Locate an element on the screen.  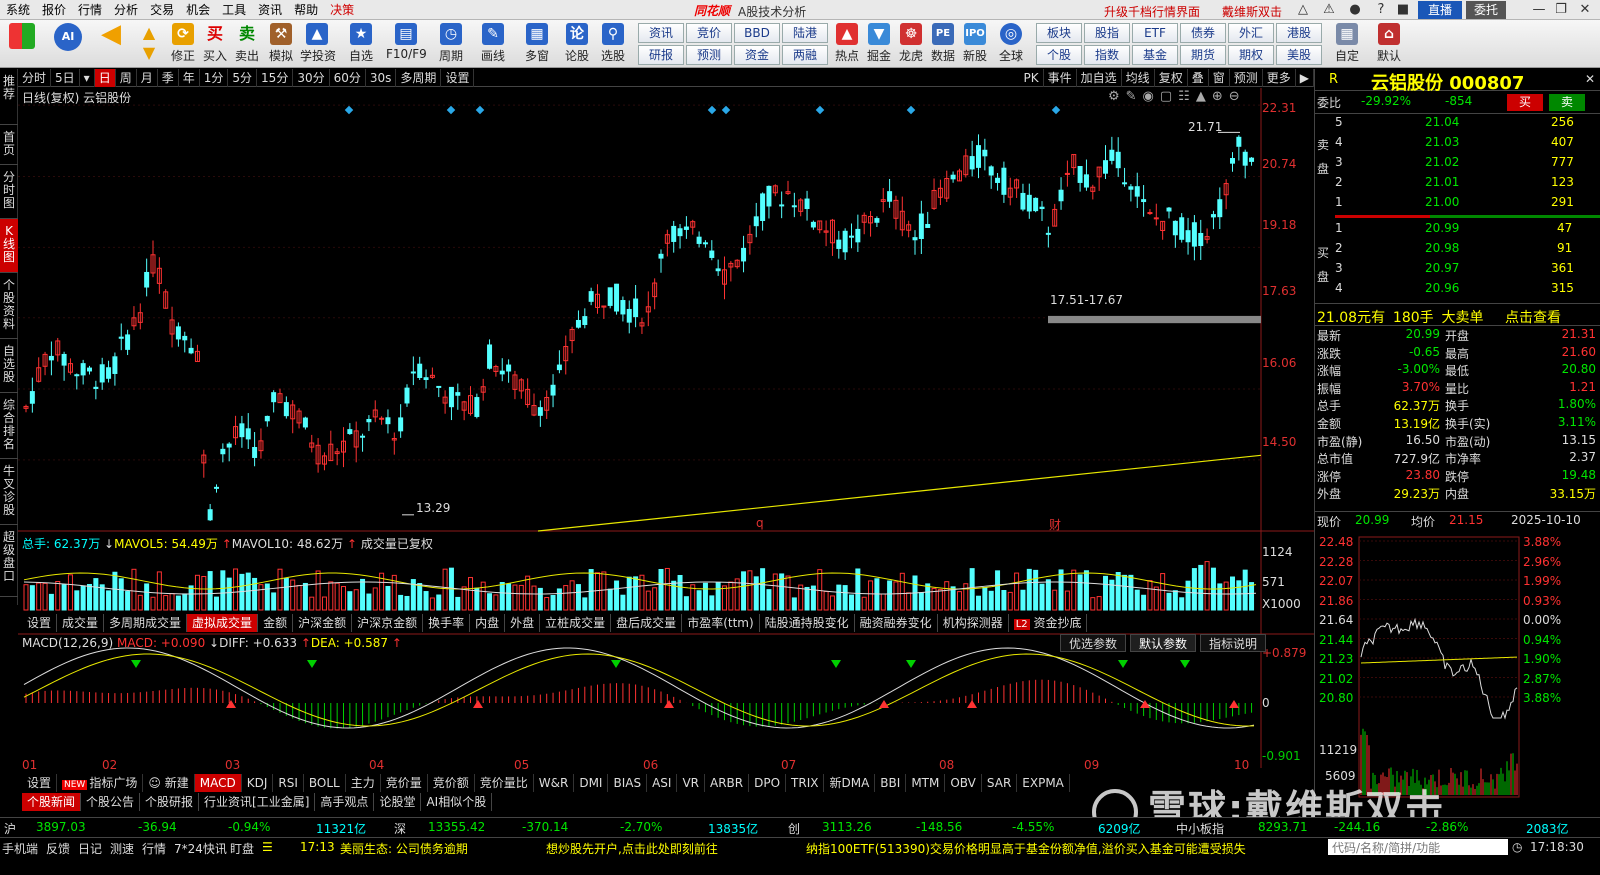
itab-sar: SAR is located at coordinates (1000, 783).